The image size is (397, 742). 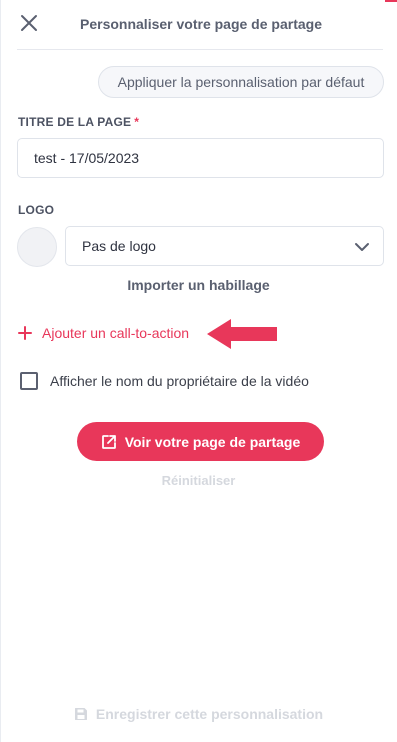 I want to click on add-cta-link: Ajouter un call-to-action, so click(x=103, y=333).